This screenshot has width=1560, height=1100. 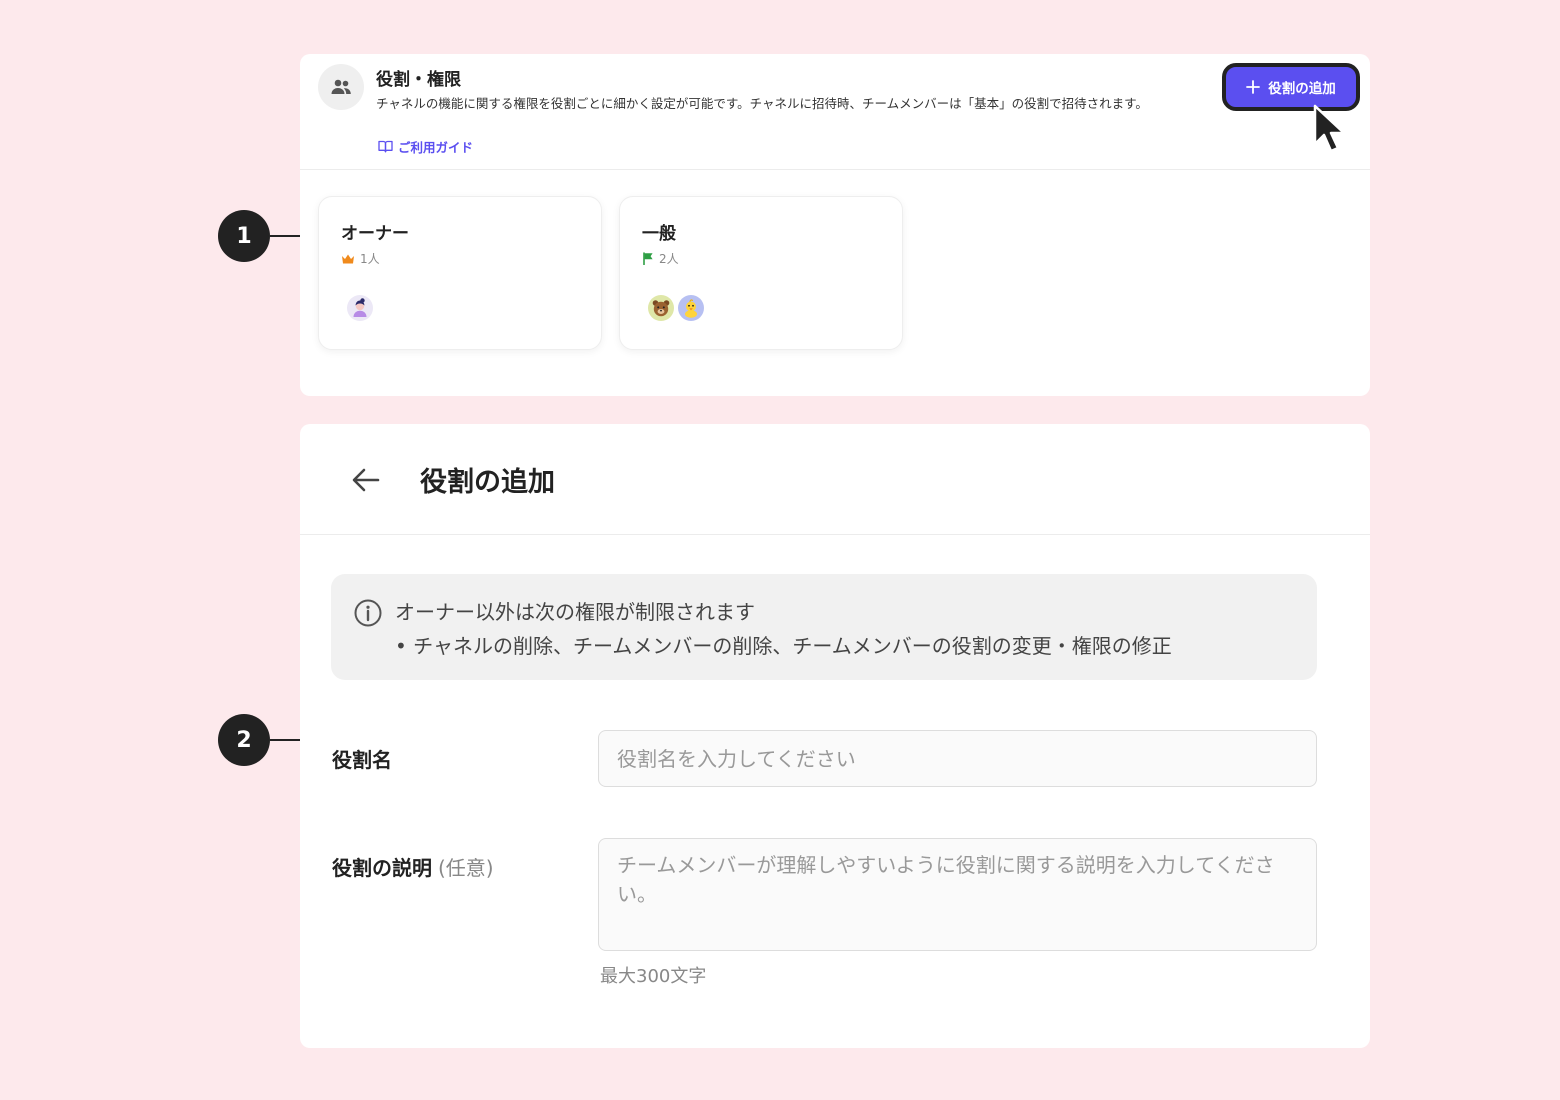 What do you see at coordinates (362, 760) in the screenshot?
I see `role-name-label: 役割名` at bounding box center [362, 760].